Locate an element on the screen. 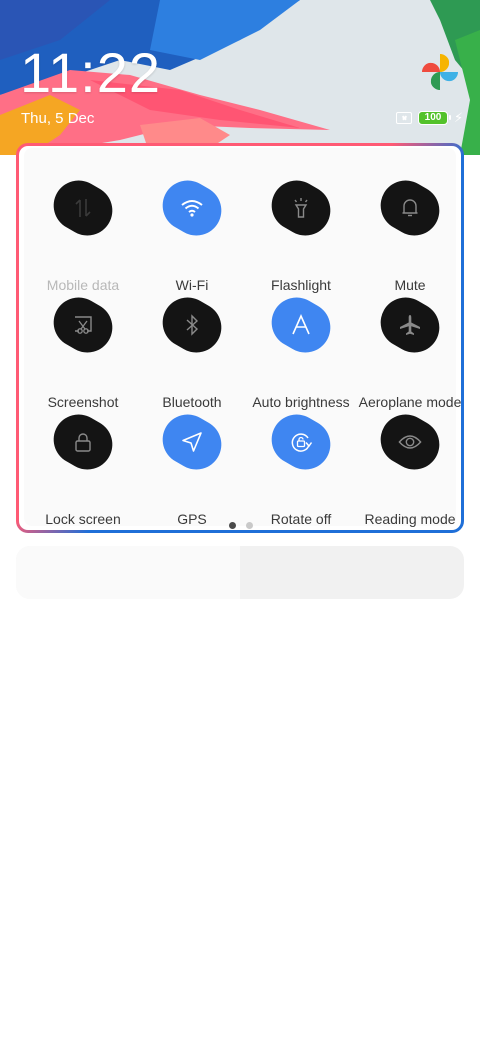  mobile-data-icon is located at coordinates (83, 208).